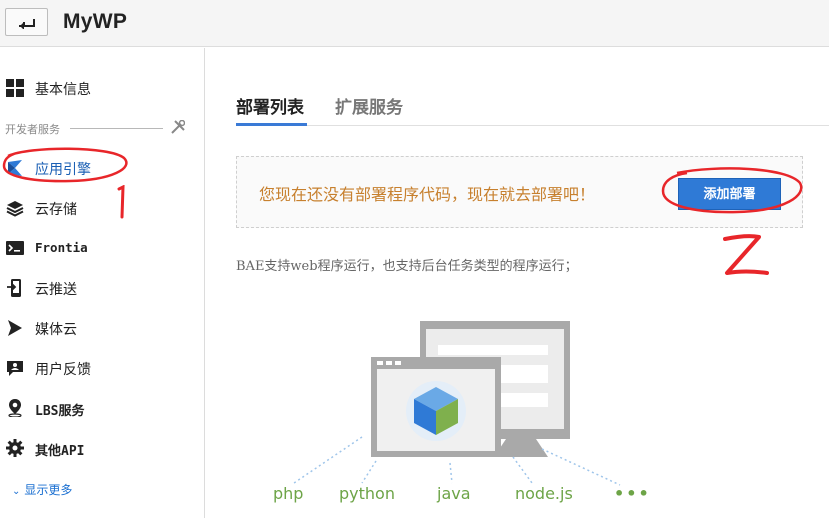 The image size is (829, 518). I want to click on app-title: MyWP, so click(95, 21).